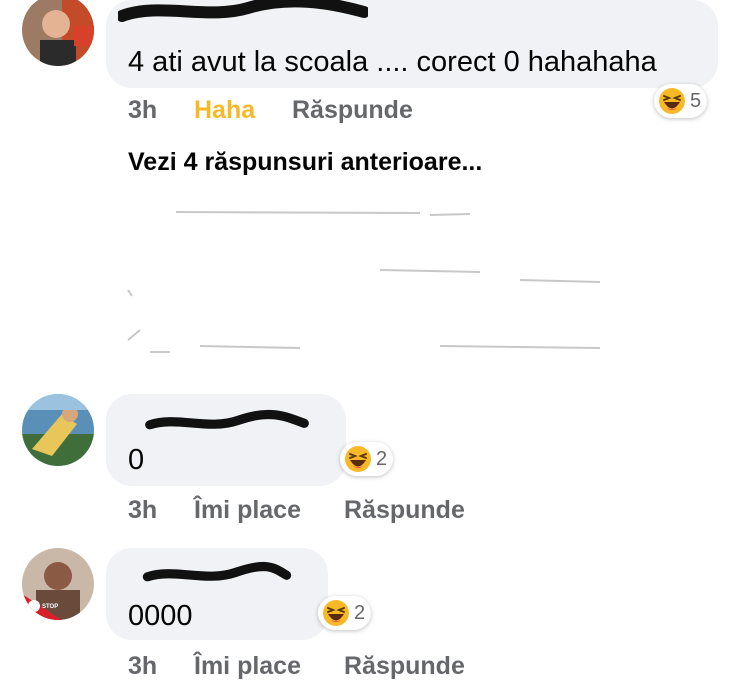  What do you see at coordinates (58, 584) in the screenshot?
I see `avatar: STOP` at bounding box center [58, 584].